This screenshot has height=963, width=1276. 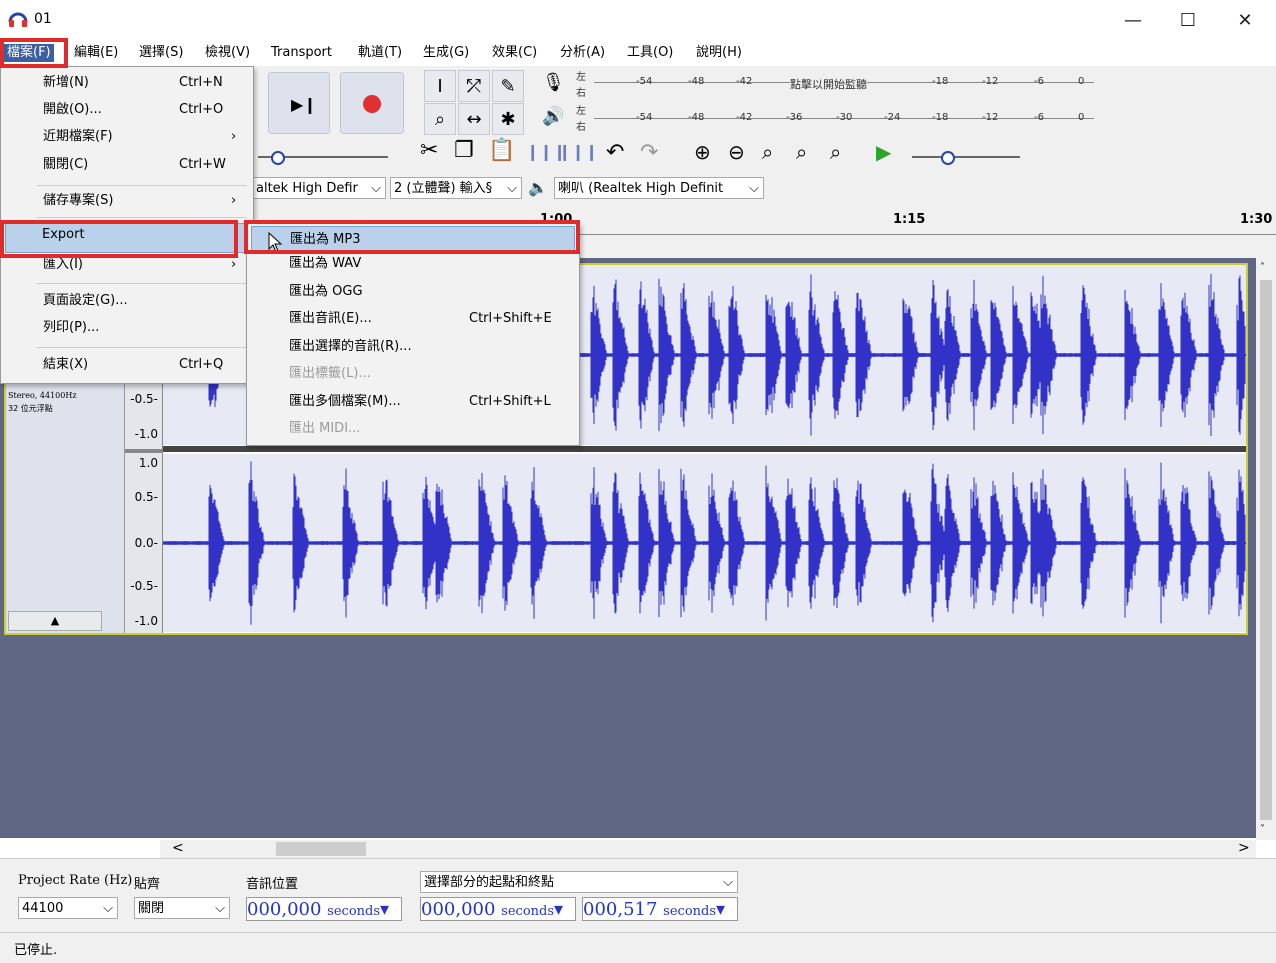 I want to click on zoom-tool-button: ⌕, so click(x=440, y=119).